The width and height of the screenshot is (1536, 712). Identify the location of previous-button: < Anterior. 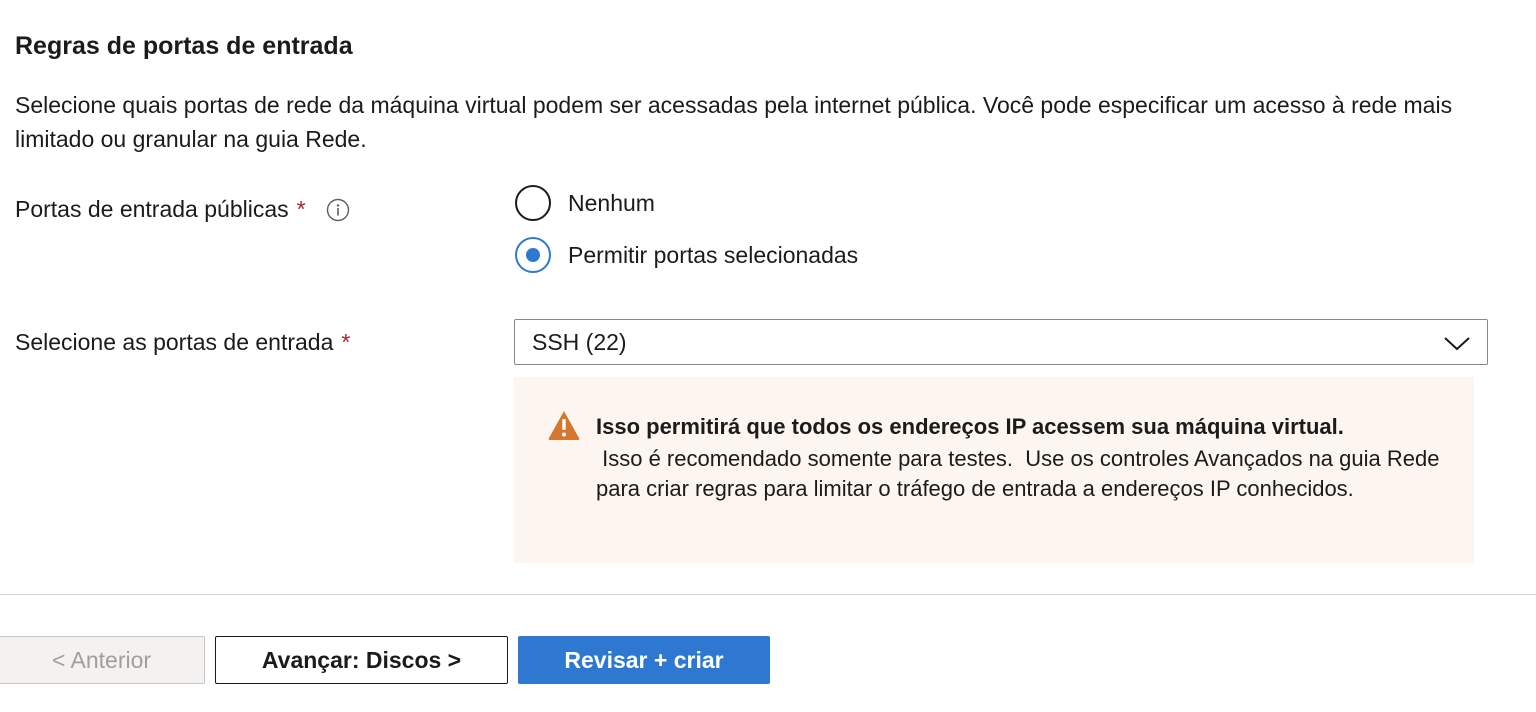
(102, 660).